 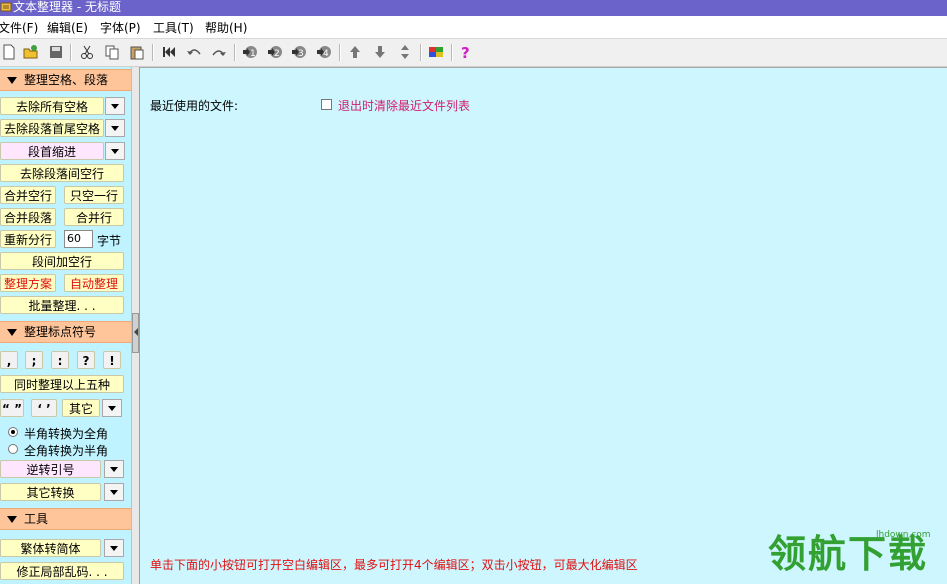 I want to click on window-title: 文本整理器 - 无标题, so click(x=67, y=7).